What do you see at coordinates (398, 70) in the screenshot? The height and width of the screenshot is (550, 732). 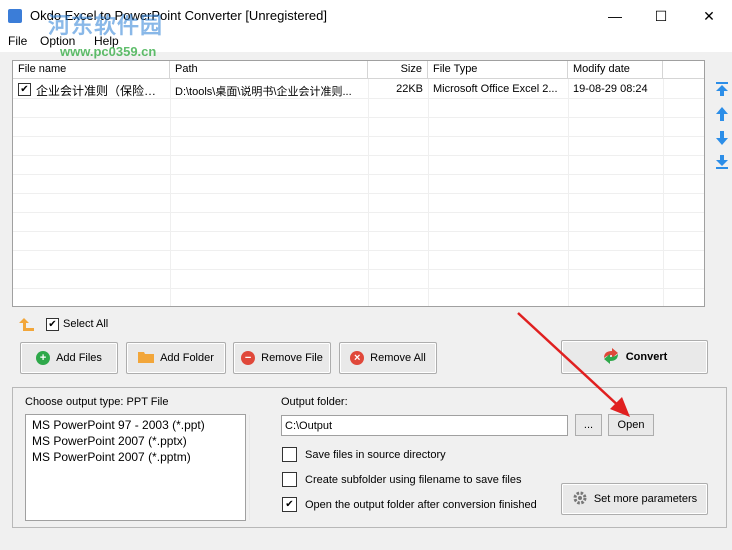 I see `column-header-size: Size` at bounding box center [398, 70].